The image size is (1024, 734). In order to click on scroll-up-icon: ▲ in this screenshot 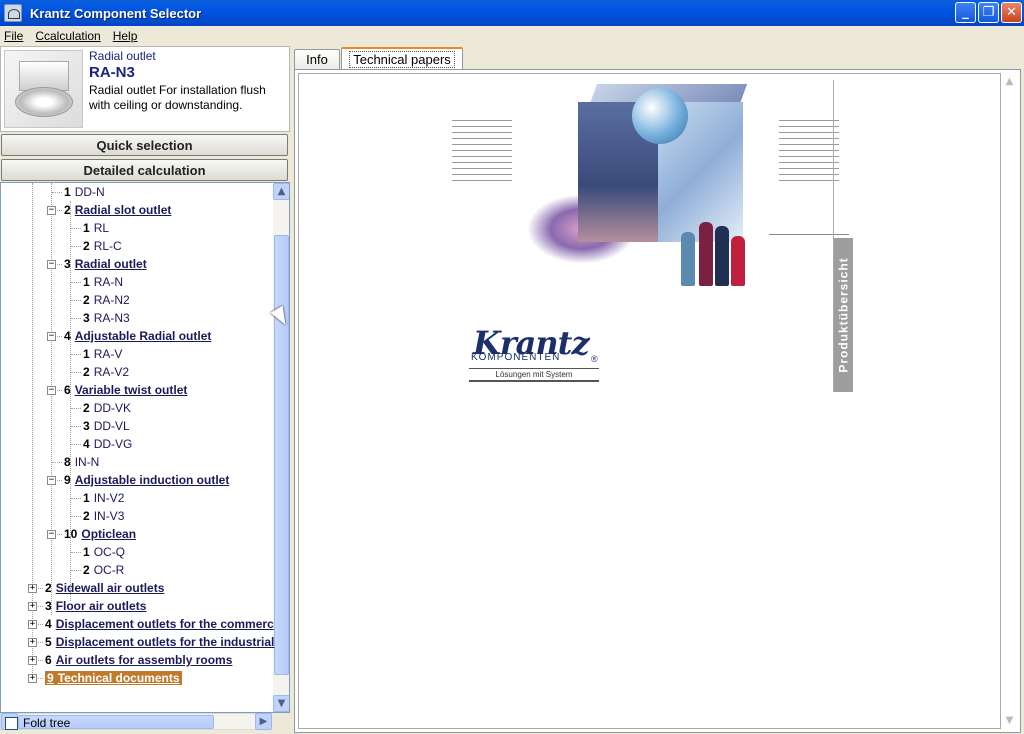, I will do `click(281, 191)`.